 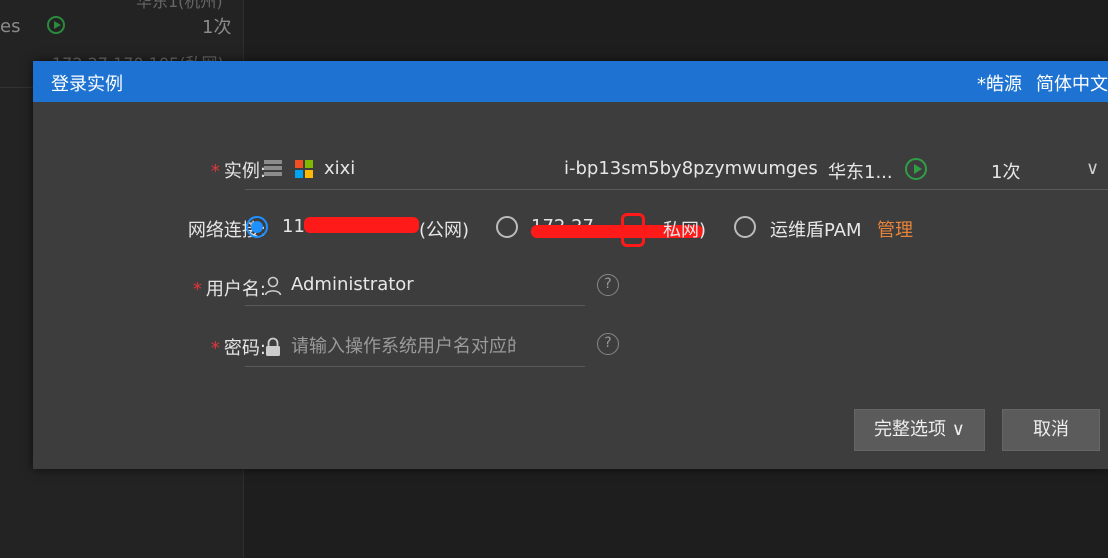 What do you see at coordinates (415, 286) in the screenshot?
I see `username-field: Administrator` at bounding box center [415, 286].